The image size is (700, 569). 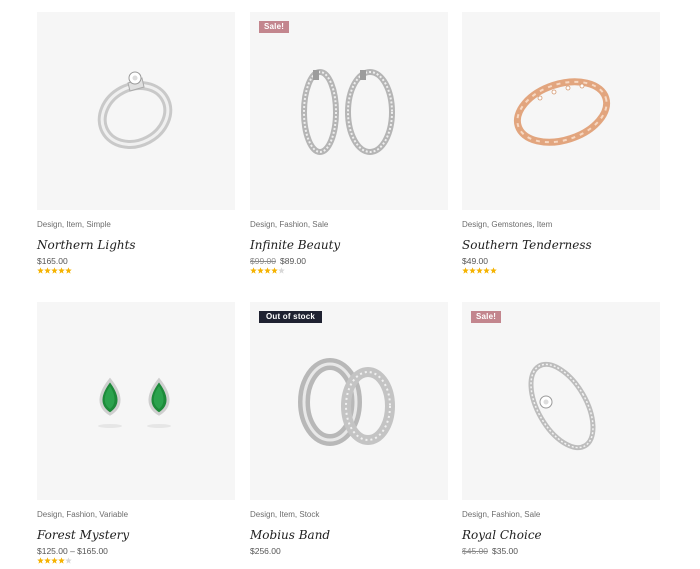 I want to click on product-title: Infinite Beauty, so click(x=349, y=245).